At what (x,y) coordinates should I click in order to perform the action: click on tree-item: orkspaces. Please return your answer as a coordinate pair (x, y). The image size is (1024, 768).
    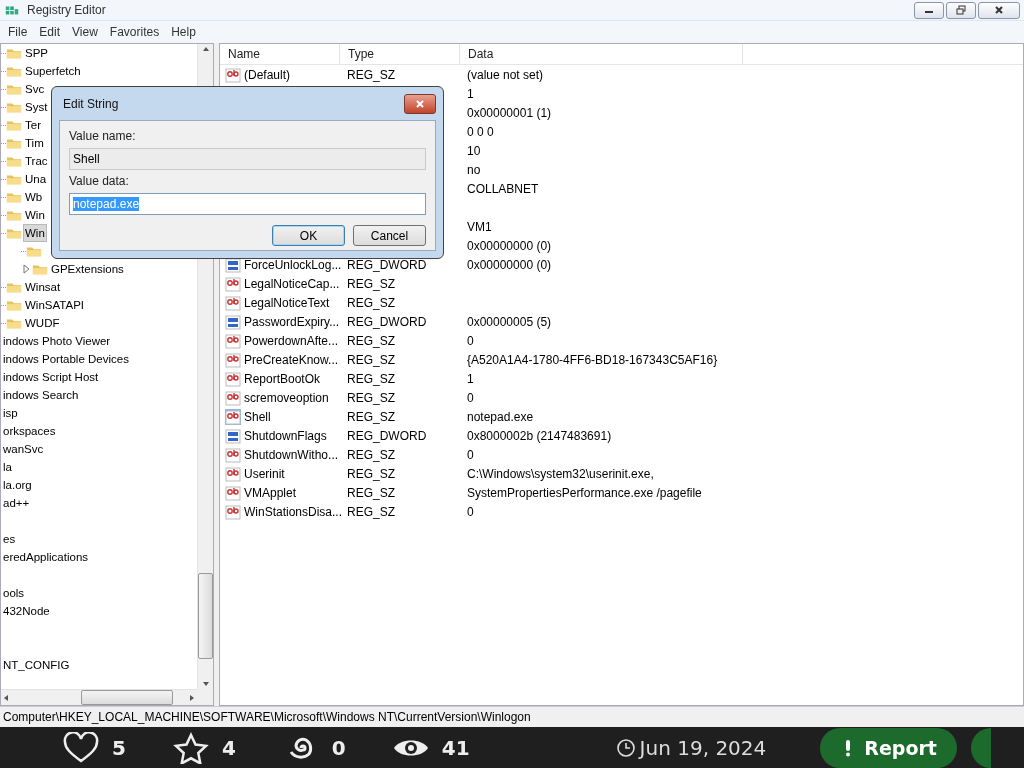
    Looking at the image, I should click on (29, 431).